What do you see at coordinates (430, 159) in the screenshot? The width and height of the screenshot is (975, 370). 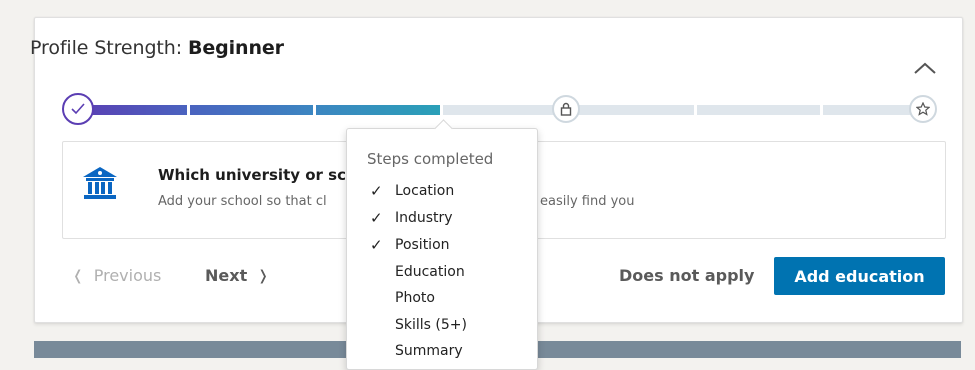 I see `tooltip-title: Steps completed` at bounding box center [430, 159].